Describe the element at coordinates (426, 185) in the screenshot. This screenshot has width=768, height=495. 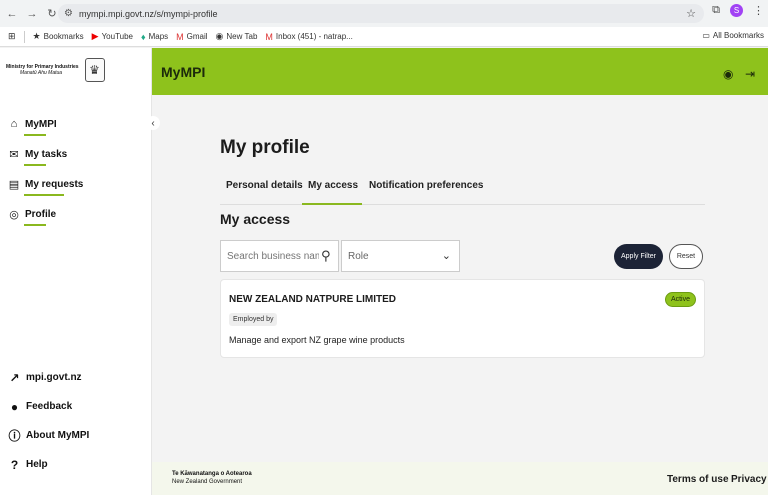
I see `tab-notification-preferences: Notification preferences` at that location.